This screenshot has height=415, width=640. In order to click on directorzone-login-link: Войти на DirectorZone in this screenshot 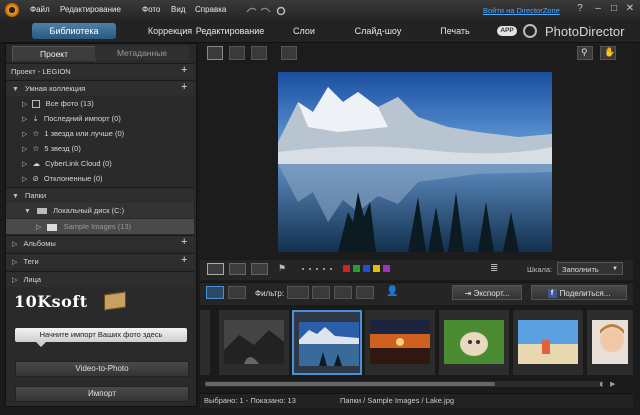, I will do `click(521, 10)`.